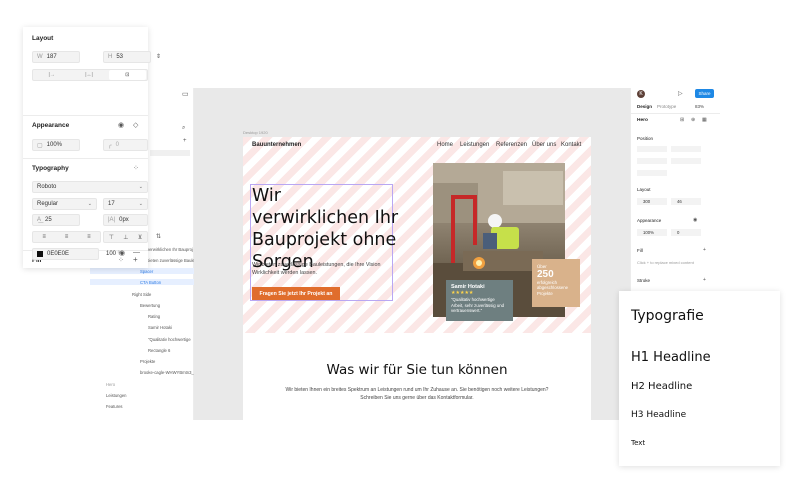  Describe the element at coordinates (172, 260) in the screenshot. I see `layer-item: bieten zuverlässige Bauleis` at that location.